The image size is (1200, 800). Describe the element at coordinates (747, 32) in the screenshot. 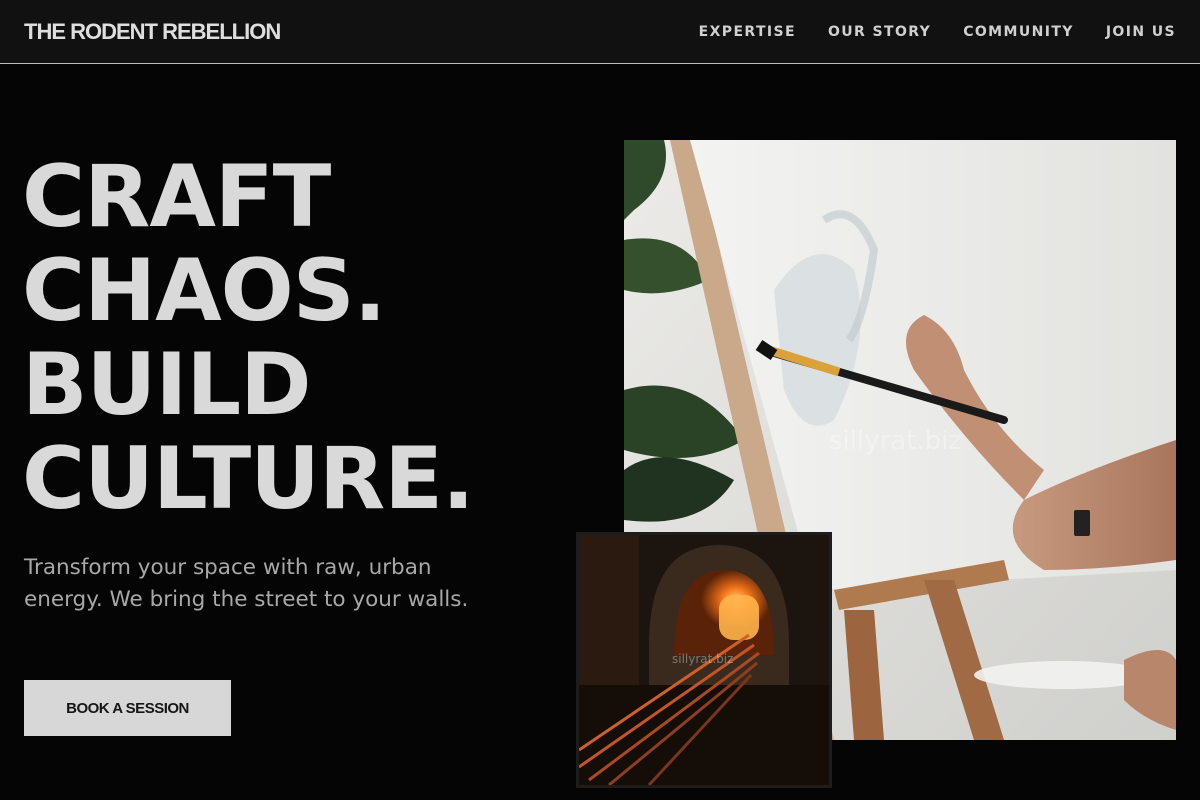

I see `nav-link-expertise: EXPERTISE` at that location.